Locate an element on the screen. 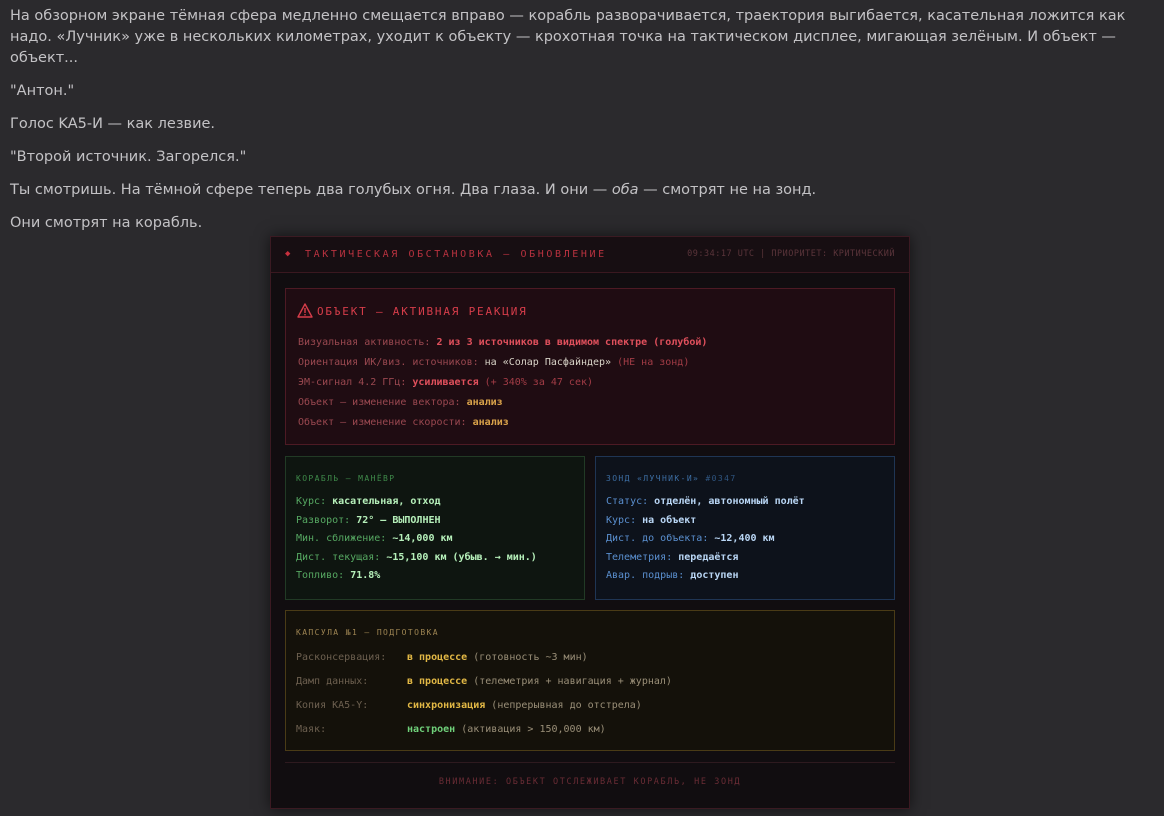 The image size is (1164, 816). story-paragraph: "Антон." is located at coordinates (42, 91).